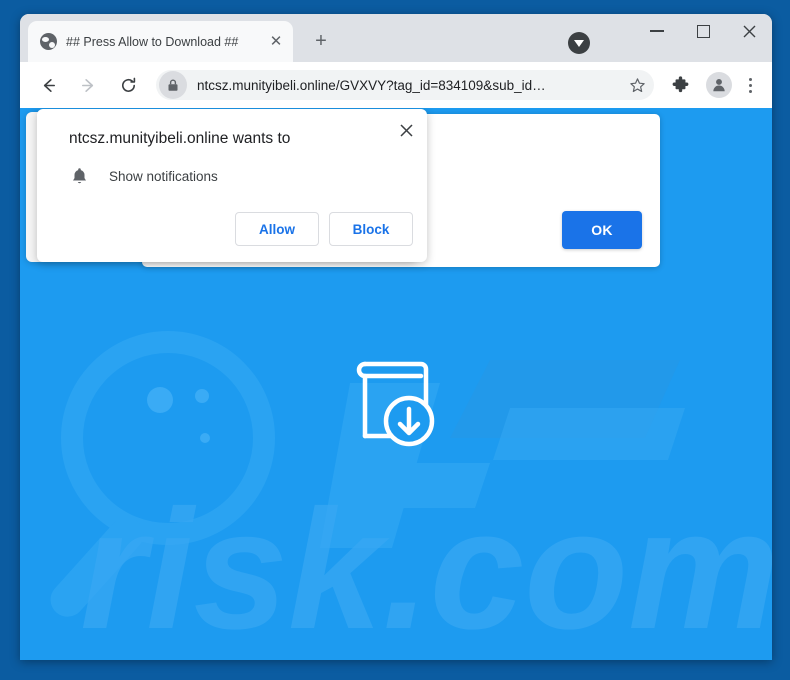 The image size is (790, 680). What do you see at coordinates (602, 230) in the screenshot?
I see `ok-button: OK` at bounding box center [602, 230].